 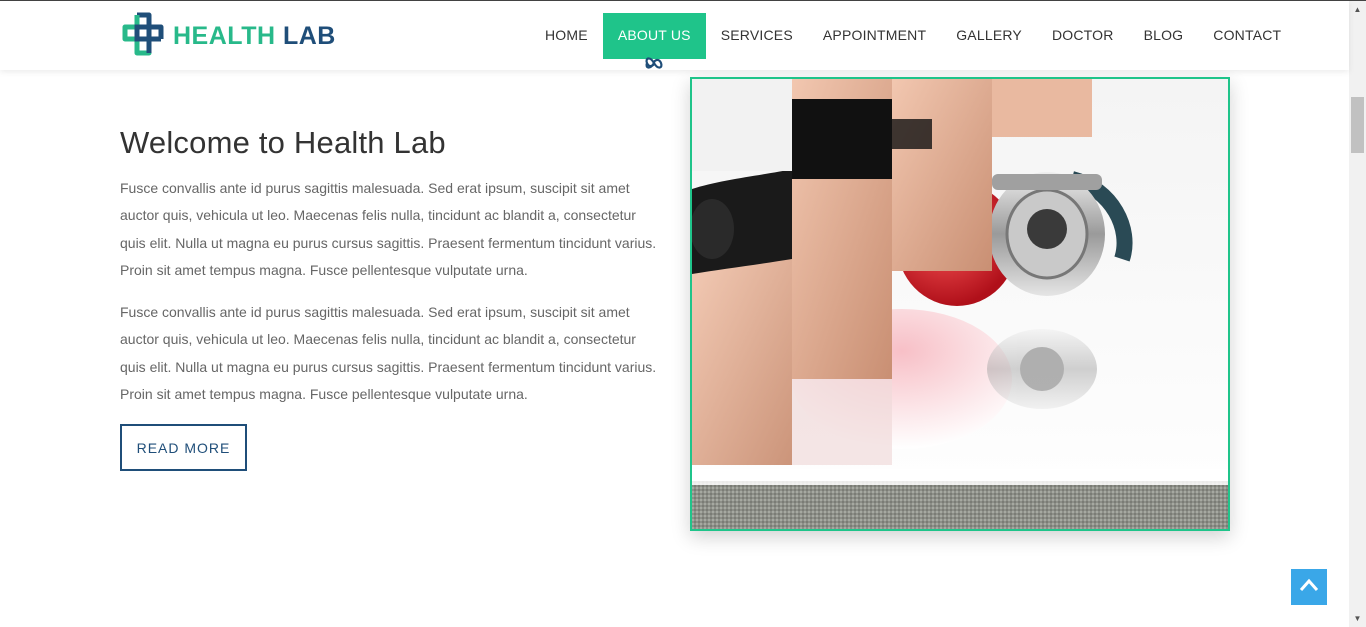 I want to click on nav-item-doctor: DOCTOR, so click(x=1083, y=36).